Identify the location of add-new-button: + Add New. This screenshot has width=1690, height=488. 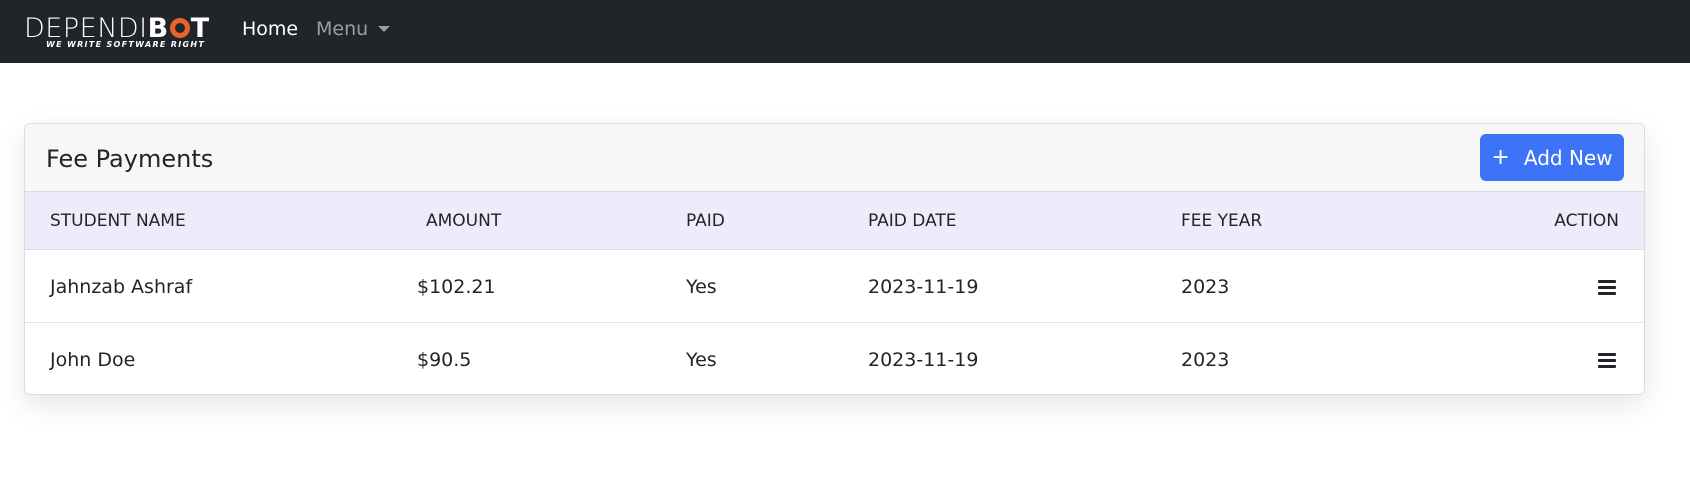
(1552, 157).